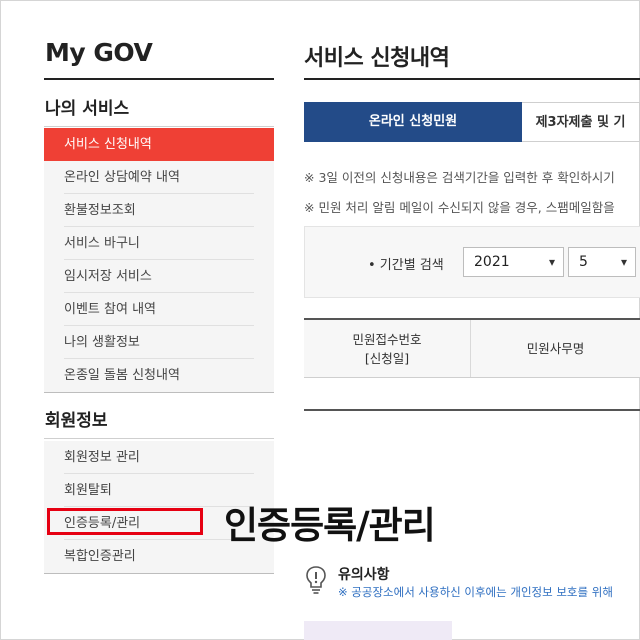 The width and height of the screenshot is (640, 640). I want to click on sidebar-item-refund-info: 환불정보조회, so click(159, 210).